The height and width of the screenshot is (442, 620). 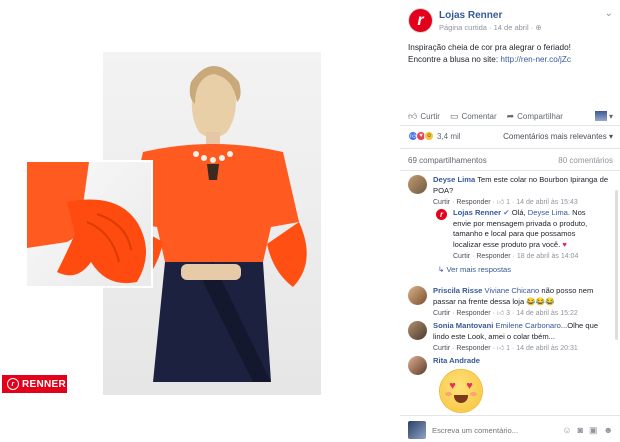 I want to click on more-replies-link: ↳ Ver mais respostas, so click(x=474, y=269).